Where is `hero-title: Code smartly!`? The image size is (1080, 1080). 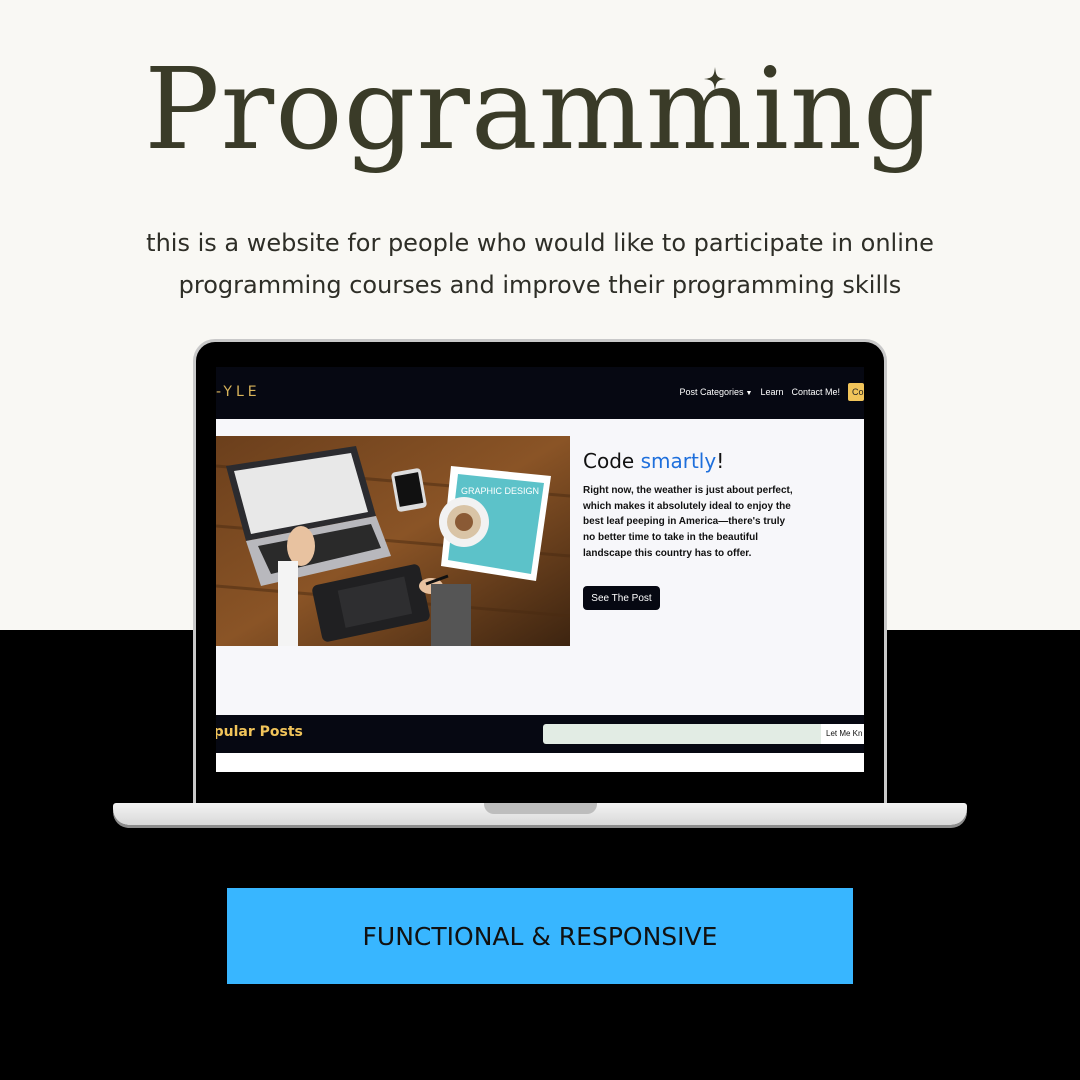 hero-title: Code smartly! is located at coordinates (653, 461).